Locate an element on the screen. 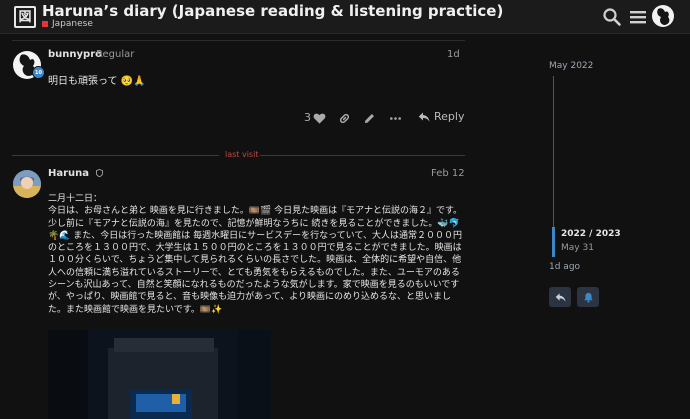 Image resolution: width=690 pixels, height=419 pixels. post-body: 明日も頑張って 🥺🙏 is located at coordinates (97, 81).